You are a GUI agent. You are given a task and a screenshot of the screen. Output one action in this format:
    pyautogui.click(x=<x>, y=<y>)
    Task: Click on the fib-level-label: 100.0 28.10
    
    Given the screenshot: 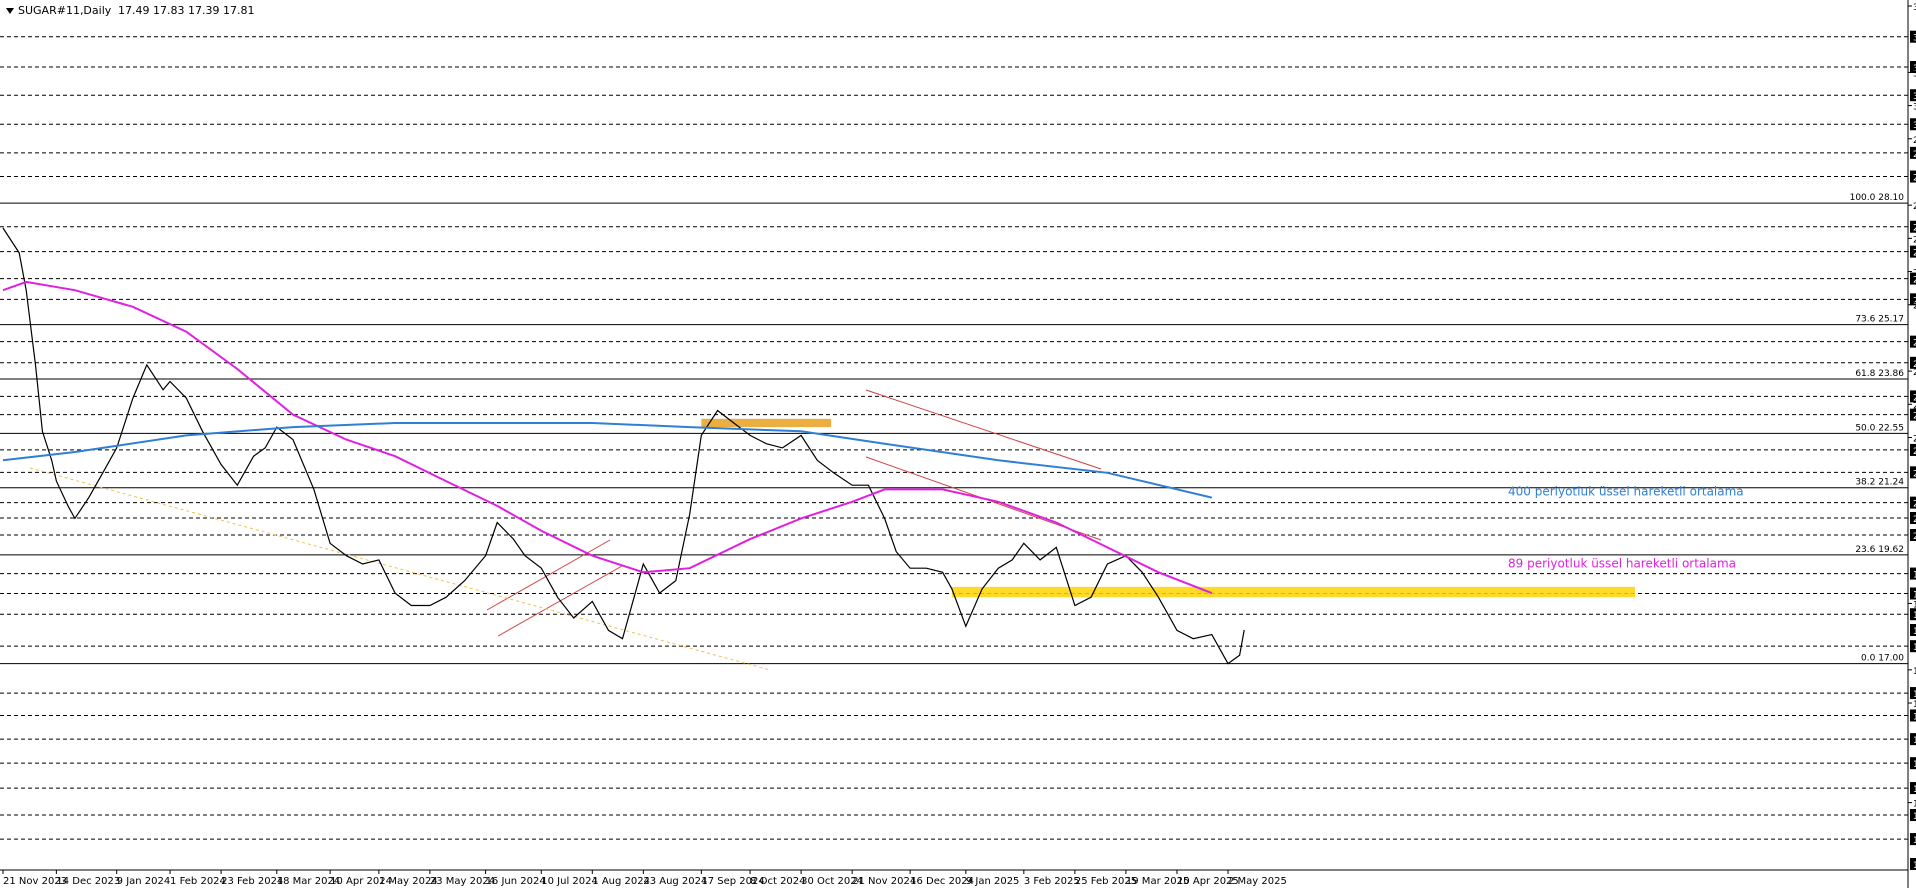 What is the action you would take?
    pyautogui.click(x=1877, y=198)
    